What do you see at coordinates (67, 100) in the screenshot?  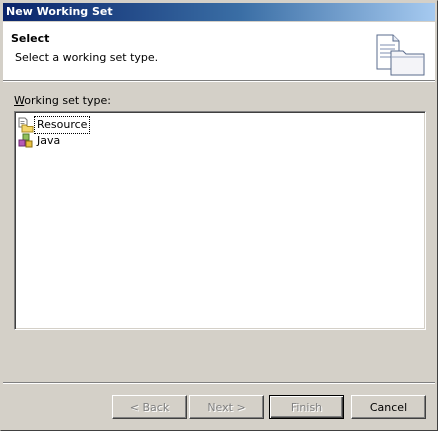 I see `label-text: orking set type:` at bounding box center [67, 100].